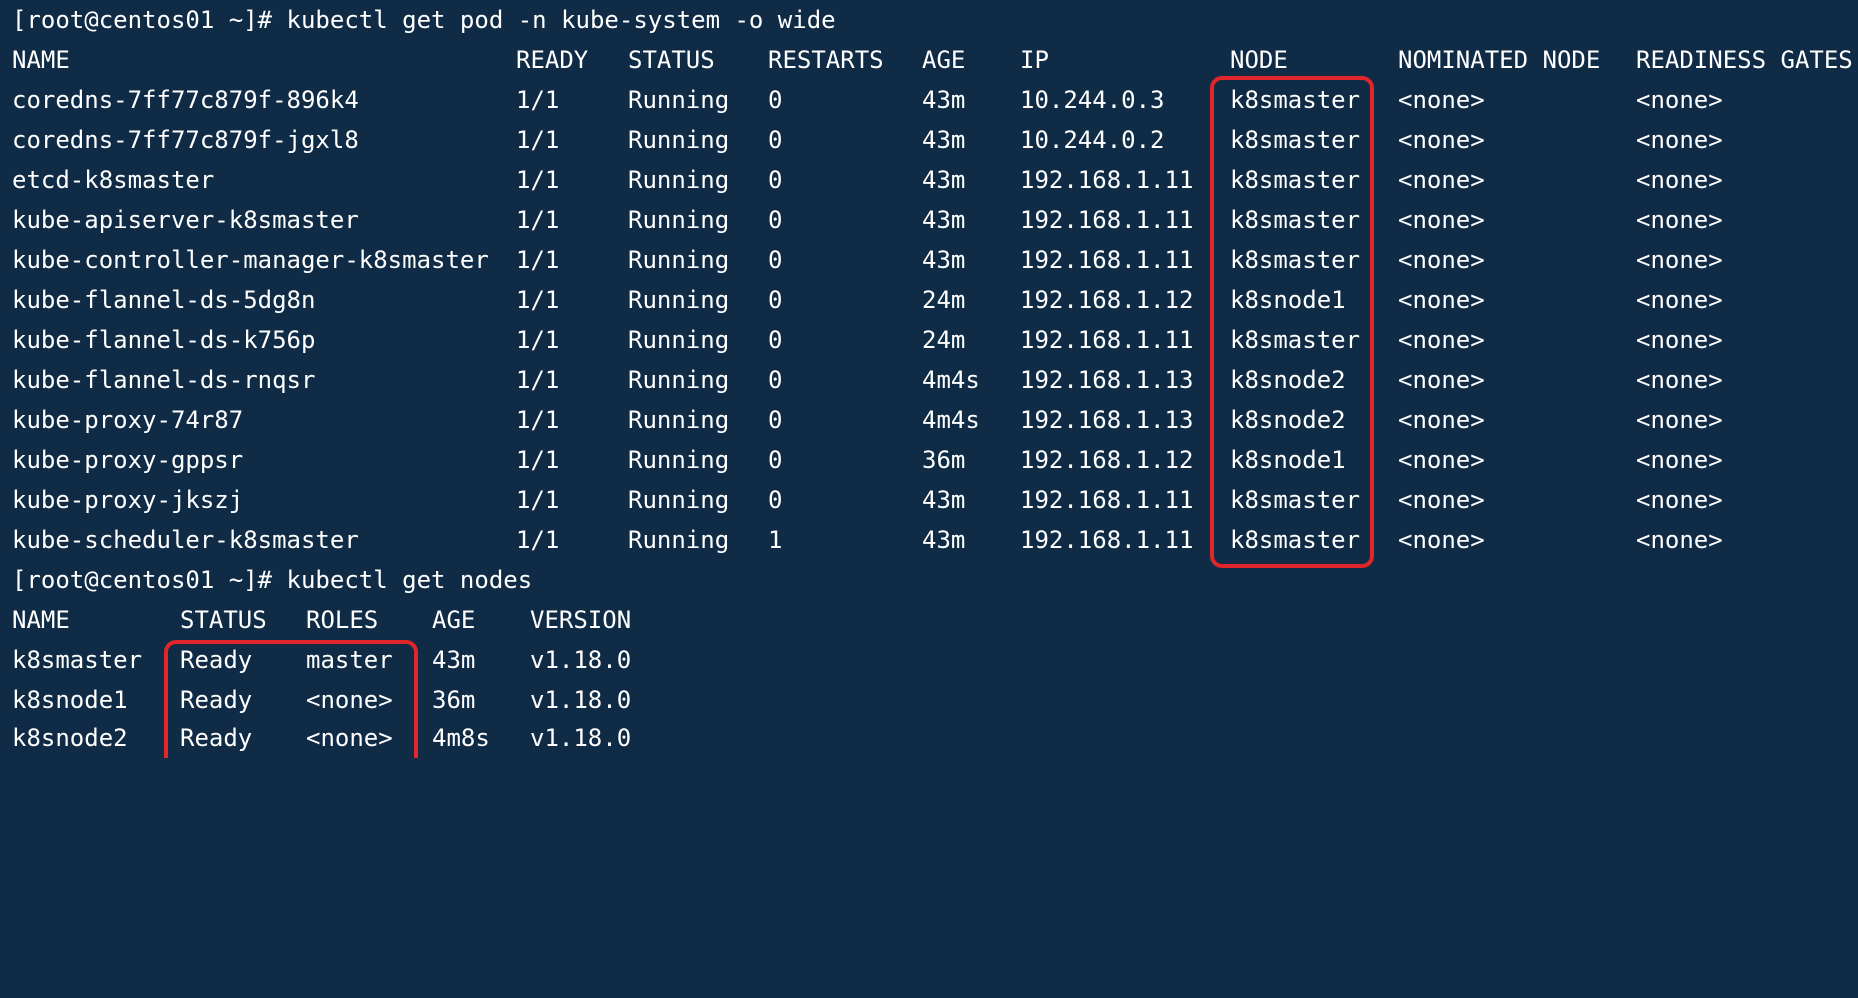  I want to click on node-age: 43m, so click(454, 660).